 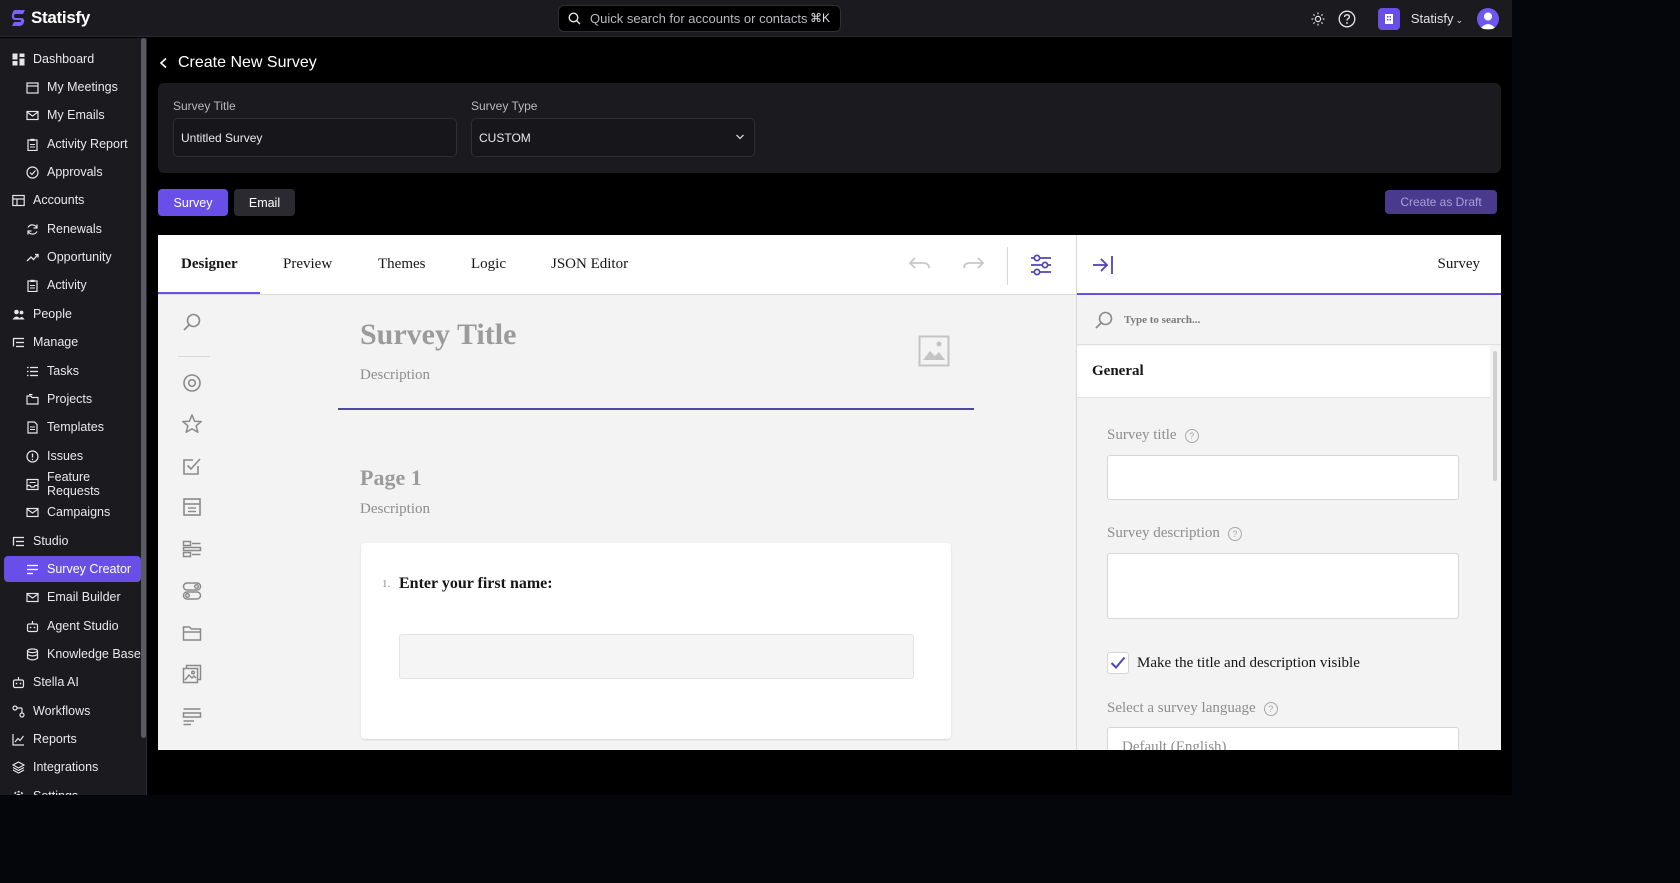 I want to click on survey-title-value: Untitled Survey, so click(x=222, y=137).